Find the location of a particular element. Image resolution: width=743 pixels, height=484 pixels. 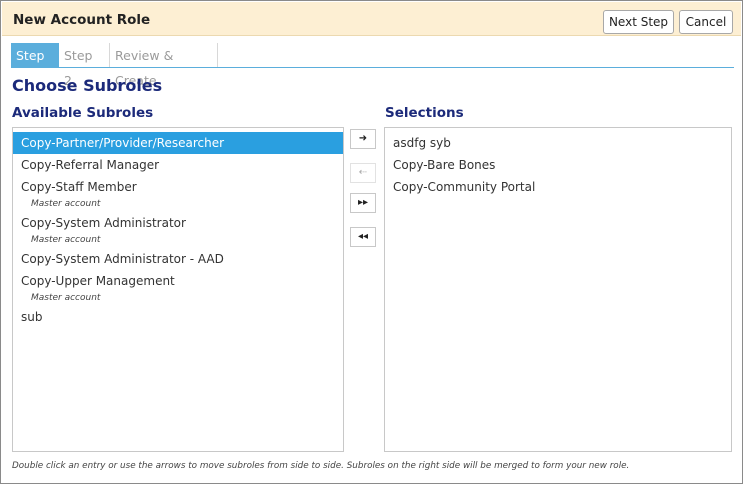

selections-label: Selections is located at coordinates (424, 113).